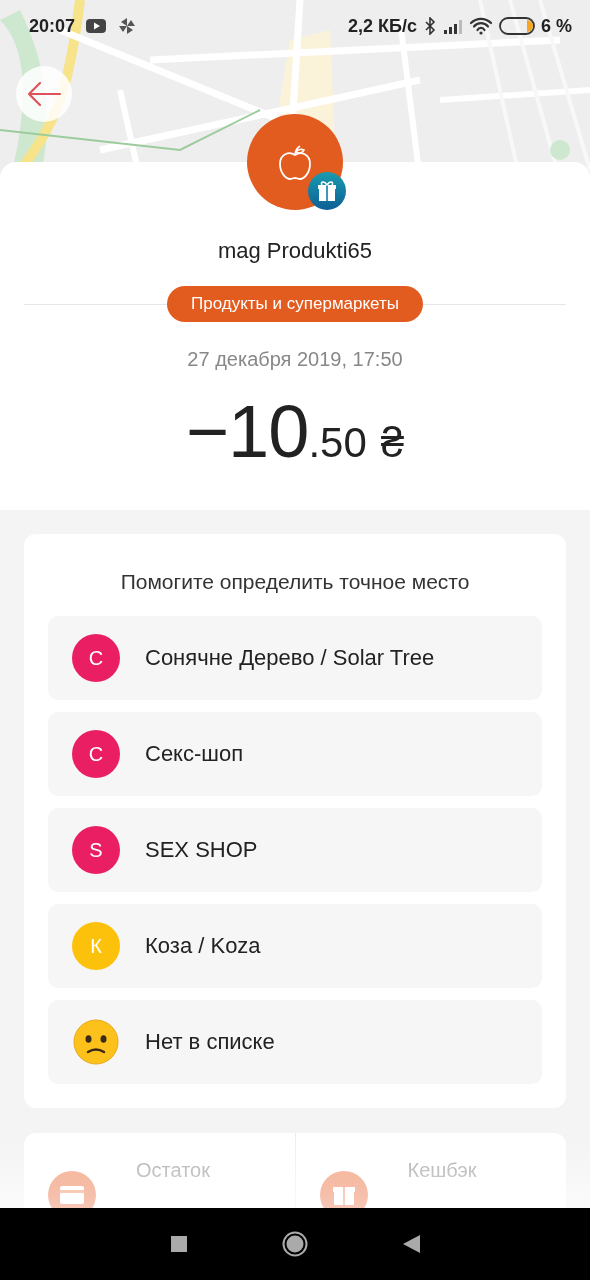 Image resolution: width=590 pixels, height=1280 pixels. Describe the element at coordinates (44, 94) in the screenshot. I see `back-arrow-icon` at that location.